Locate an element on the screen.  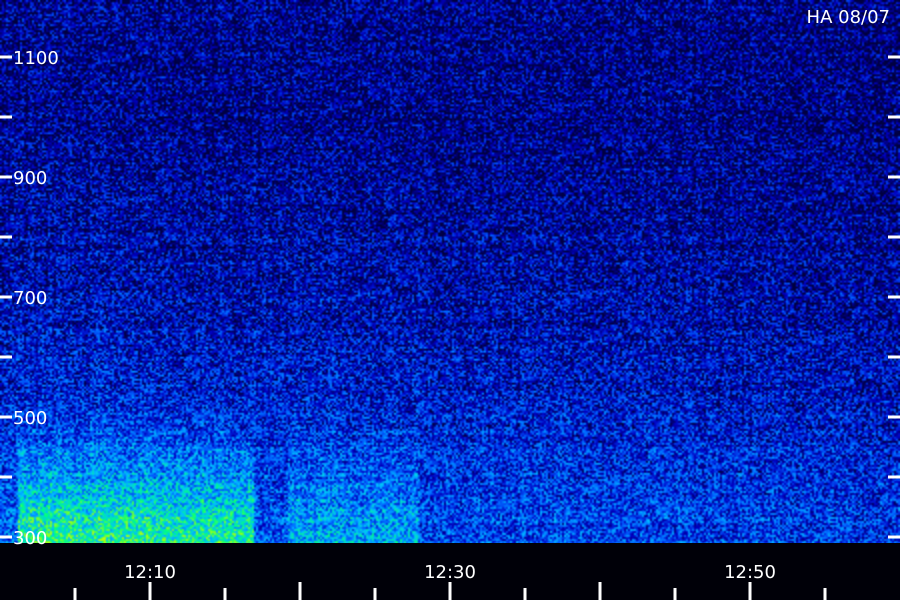
y-tick-label: 300 is located at coordinates (30, 538).